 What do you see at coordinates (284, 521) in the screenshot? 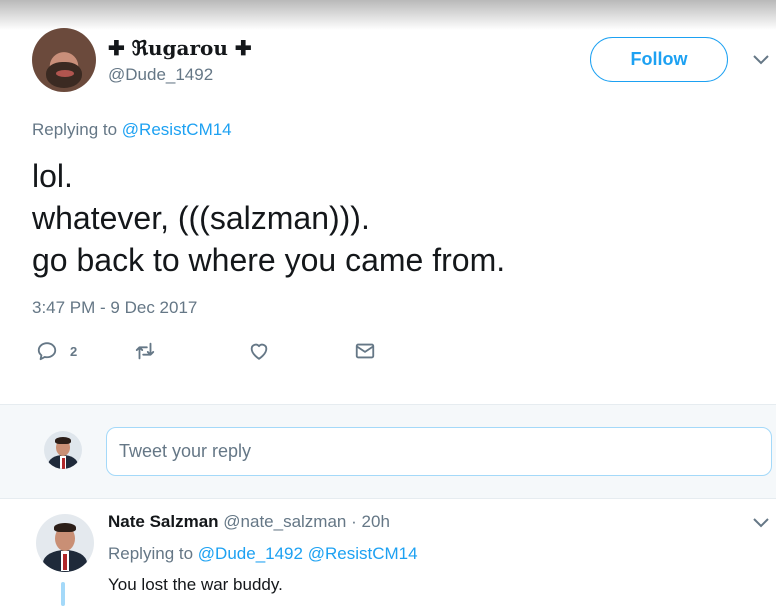
I see `reply-author-handle: @nate_salzman` at bounding box center [284, 521].